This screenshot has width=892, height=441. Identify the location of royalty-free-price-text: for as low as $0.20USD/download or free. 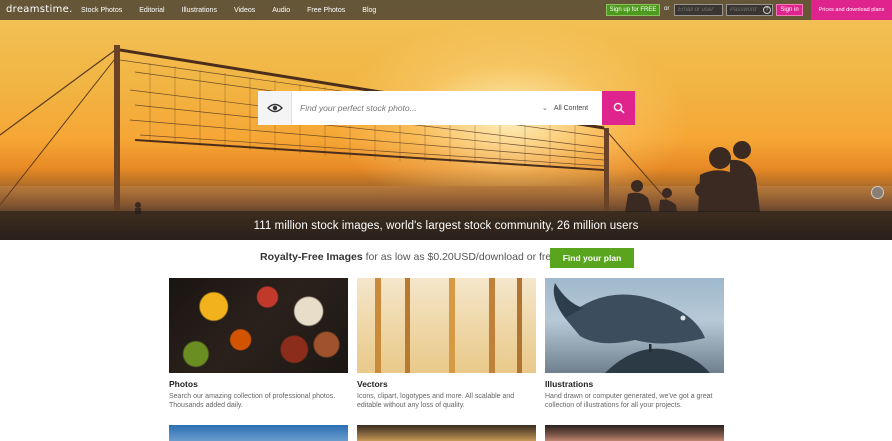
(460, 257).